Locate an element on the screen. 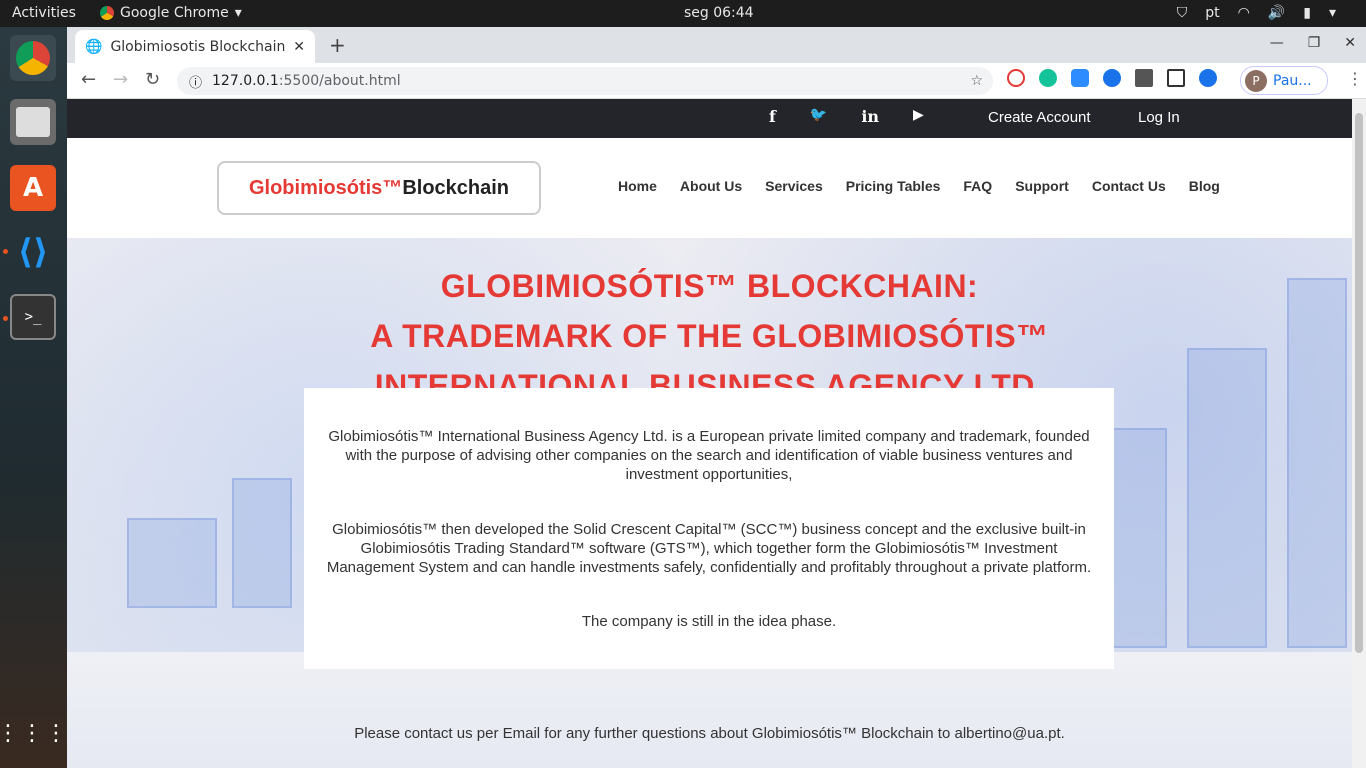  social-bar: f 🐦 in ▶ Create Account Log In is located at coordinates (709, 118).